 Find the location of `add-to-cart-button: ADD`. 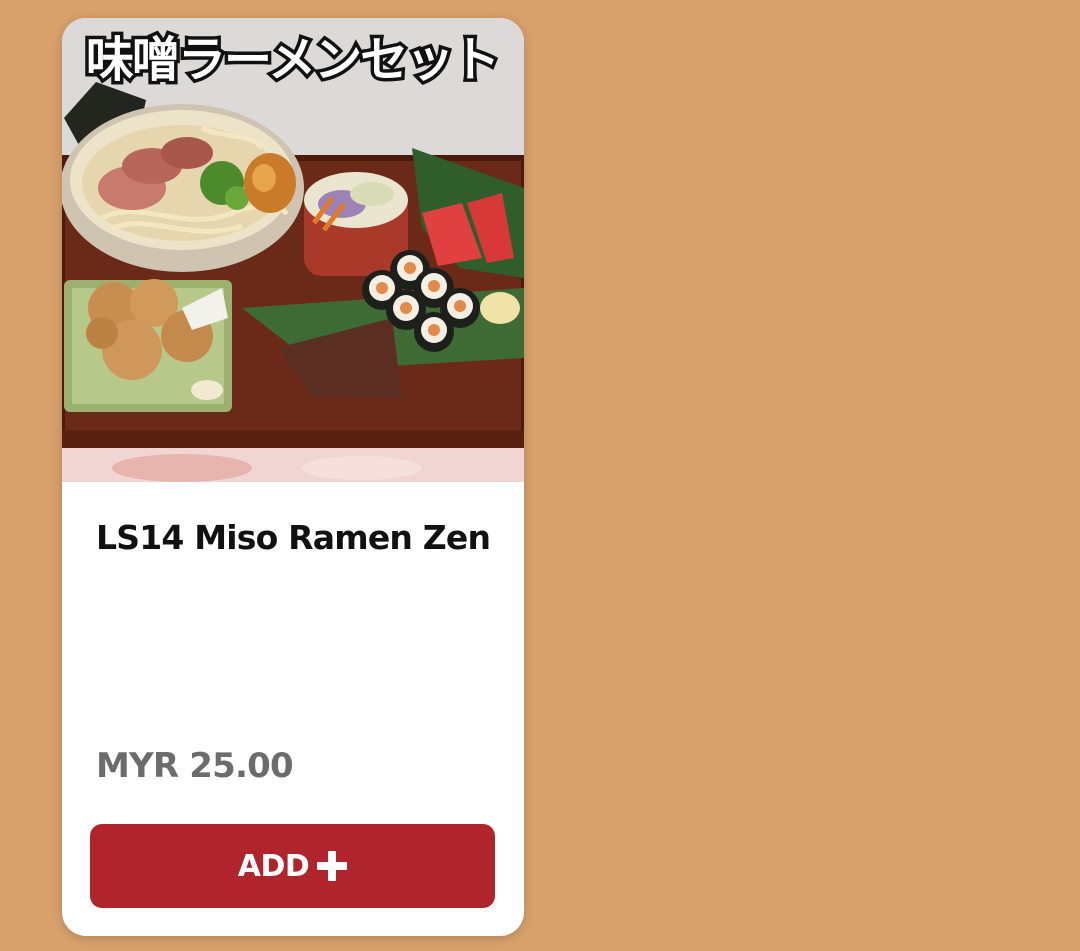

add-to-cart-button: ADD is located at coordinates (292, 866).